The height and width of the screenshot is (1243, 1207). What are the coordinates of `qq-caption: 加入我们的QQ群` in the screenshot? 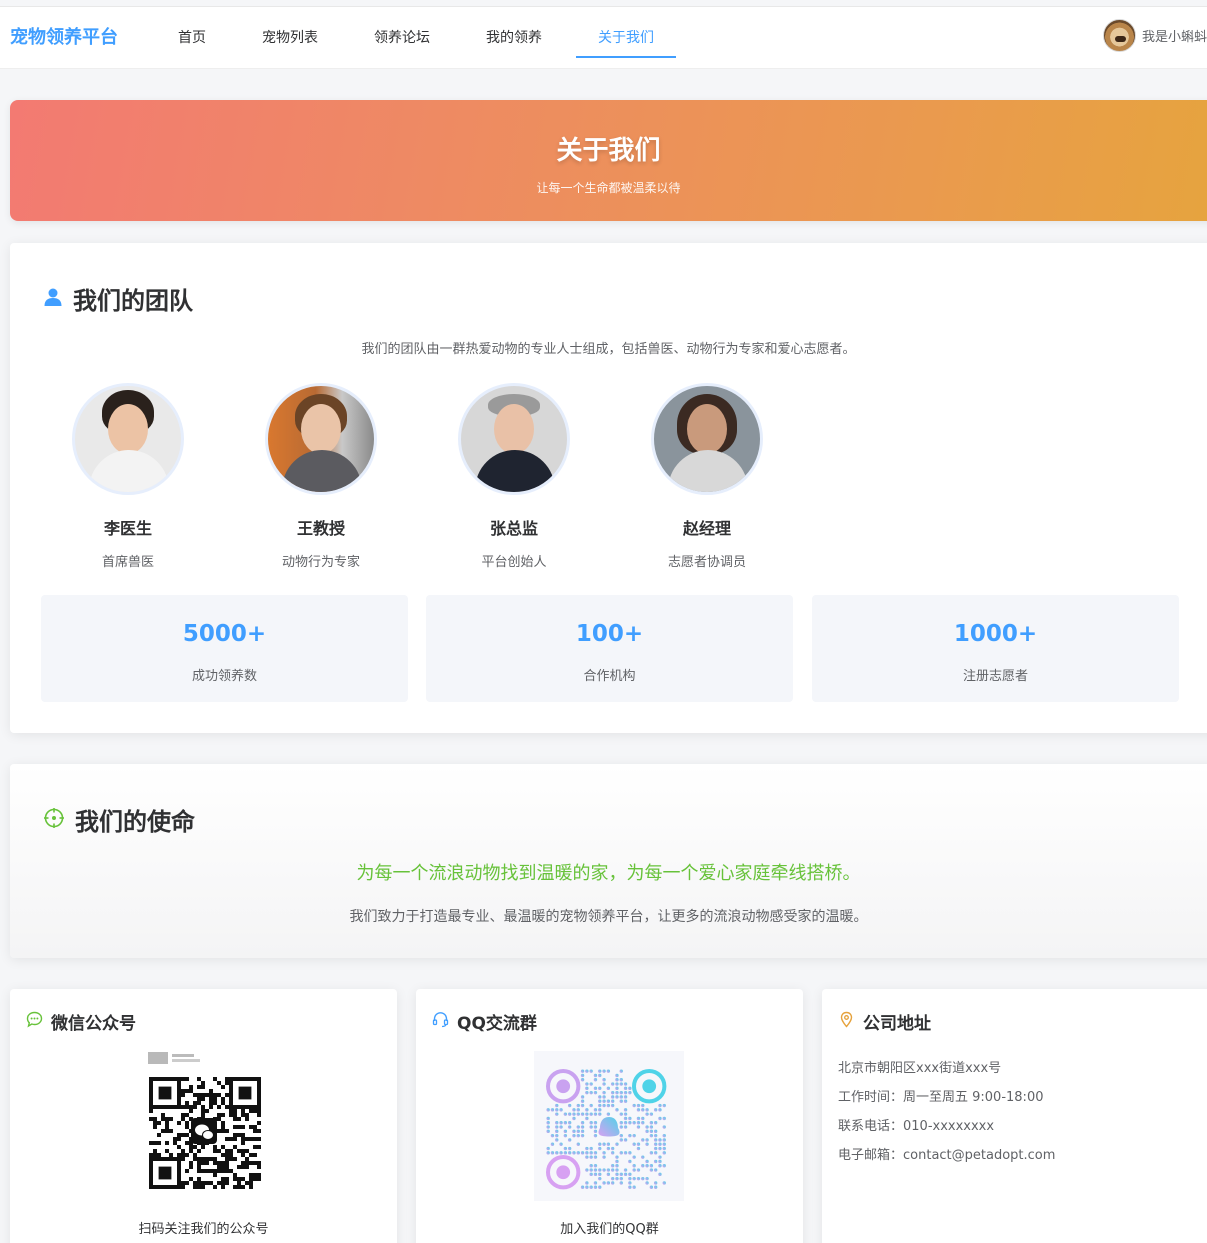 It's located at (609, 1229).